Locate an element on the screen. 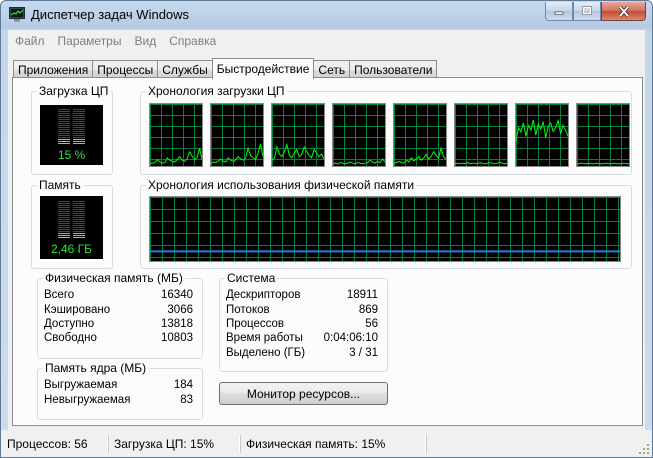 Image resolution: width=653 pixels, height=458 pixels. stat-label: Время работы is located at coordinates (264, 338).